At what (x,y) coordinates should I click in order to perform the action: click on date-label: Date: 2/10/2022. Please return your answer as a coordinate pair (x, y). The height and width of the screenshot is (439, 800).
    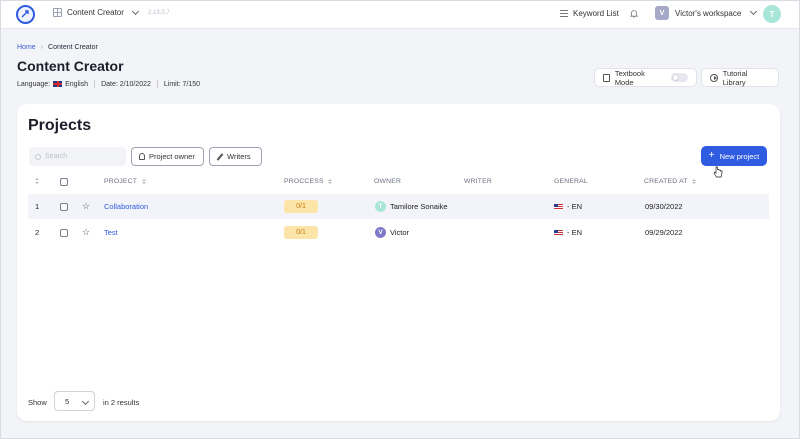
    Looking at the image, I should click on (126, 84).